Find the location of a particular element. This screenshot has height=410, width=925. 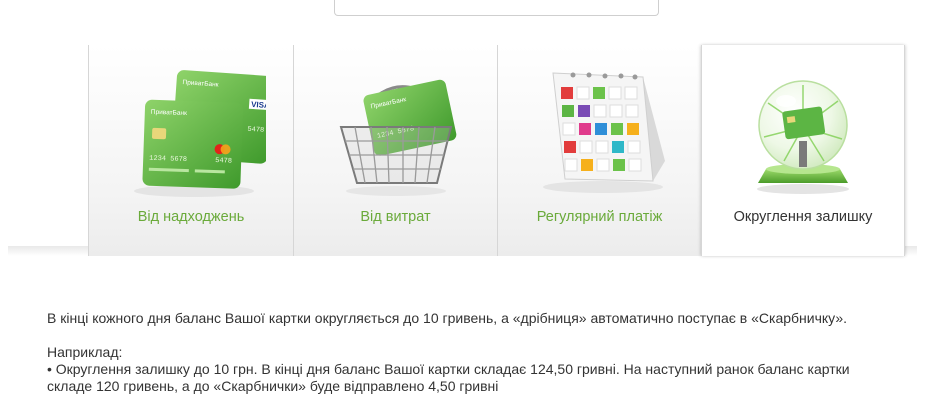

visa-logo-text: VISA is located at coordinates (258, 105).